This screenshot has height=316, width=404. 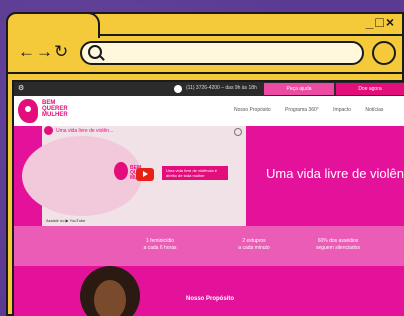 What do you see at coordinates (335, 173) in the screenshot?
I see `hero-title: Uma vida livre de violên` at bounding box center [335, 173].